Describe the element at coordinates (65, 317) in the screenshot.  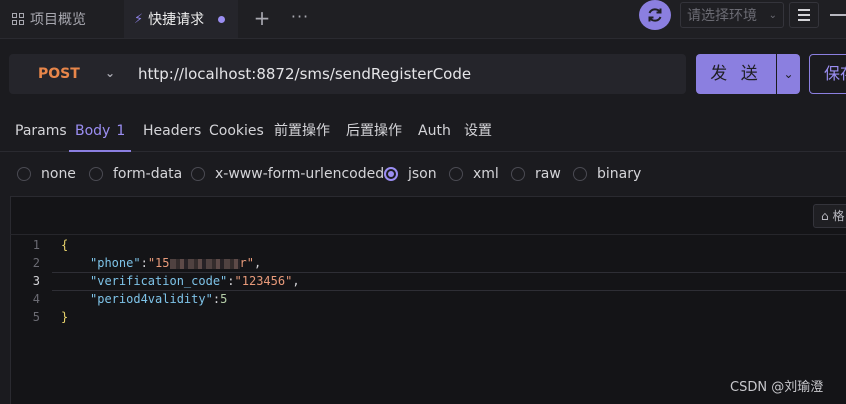
I see `code-line: }` at that location.